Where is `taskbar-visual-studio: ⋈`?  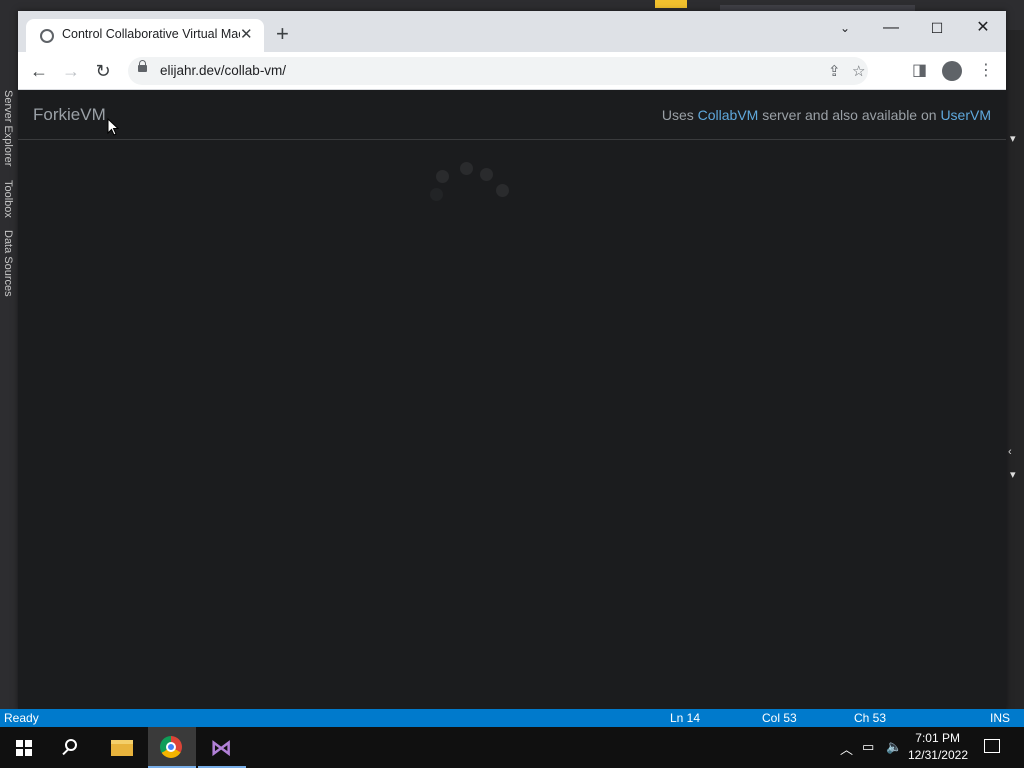 taskbar-visual-studio: ⋈ is located at coordinates (222, 747).